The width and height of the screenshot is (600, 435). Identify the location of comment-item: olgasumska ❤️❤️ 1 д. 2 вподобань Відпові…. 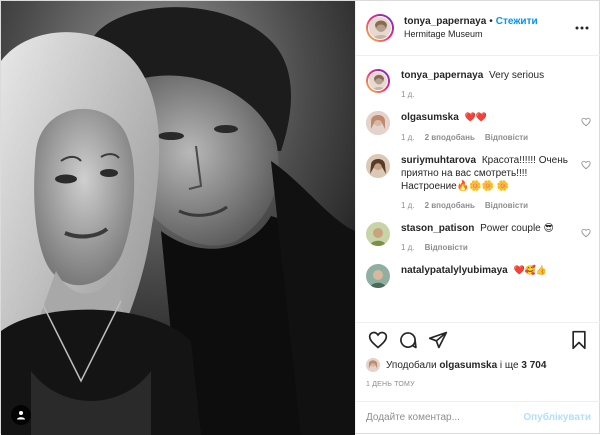
(478, 126).